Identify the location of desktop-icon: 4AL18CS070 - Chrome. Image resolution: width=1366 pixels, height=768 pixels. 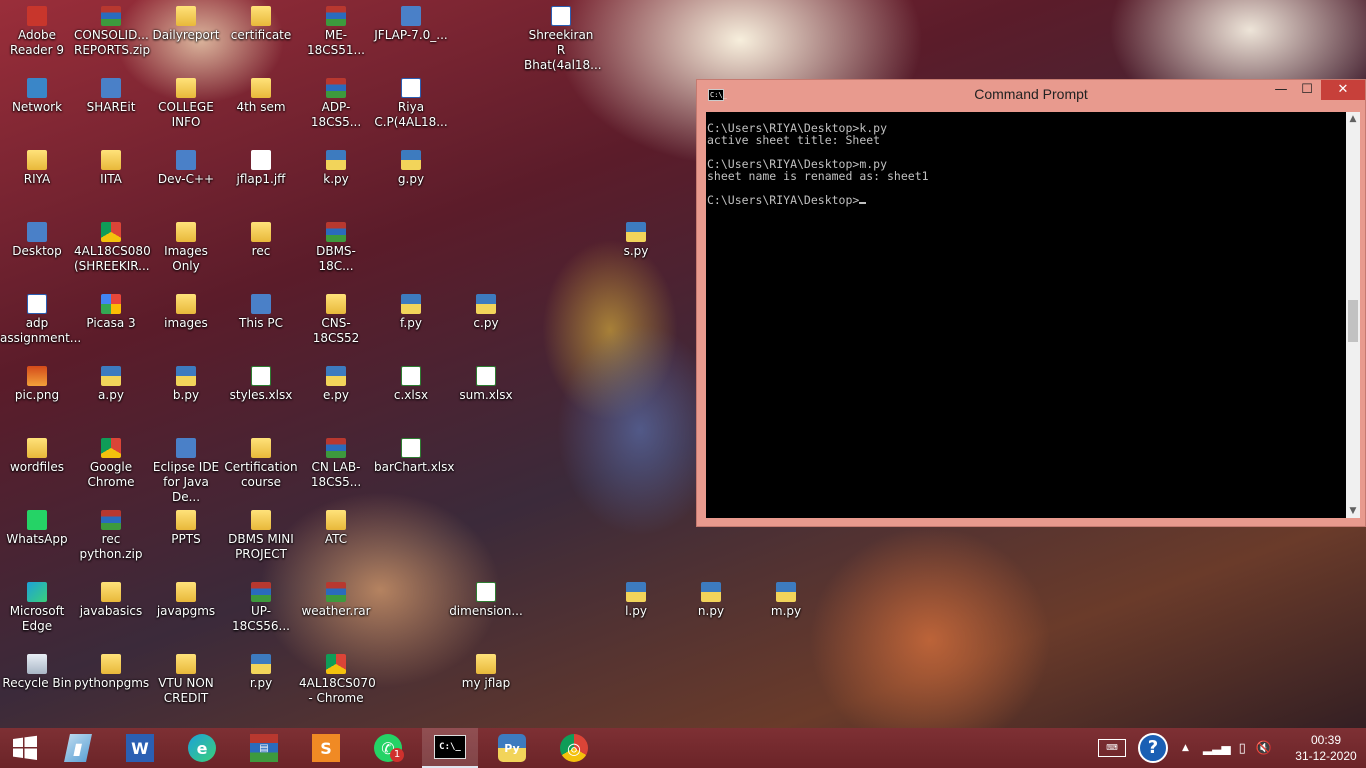
(337, 680).